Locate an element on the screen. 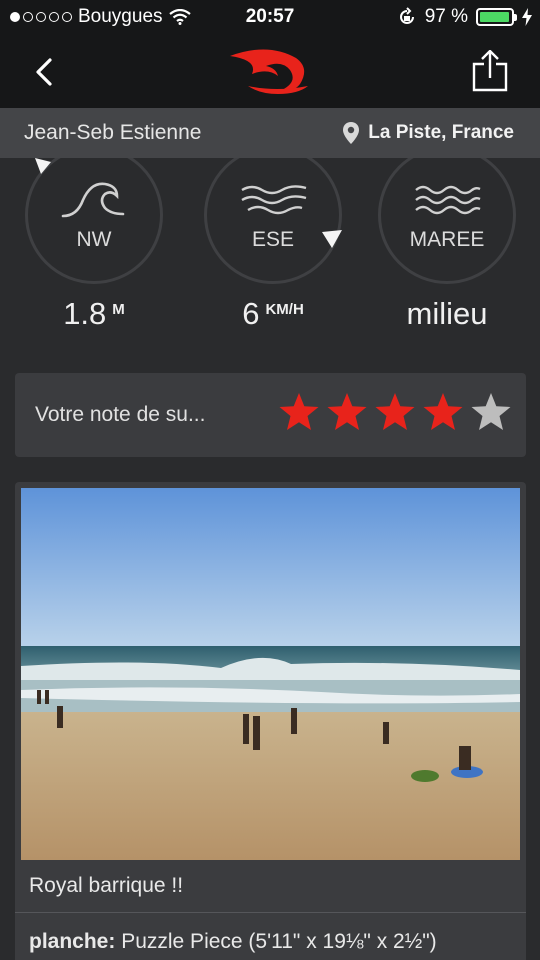 This screenshot has height=960, width=540. location-name: La Piste, France is located at coordinates (441, 132).